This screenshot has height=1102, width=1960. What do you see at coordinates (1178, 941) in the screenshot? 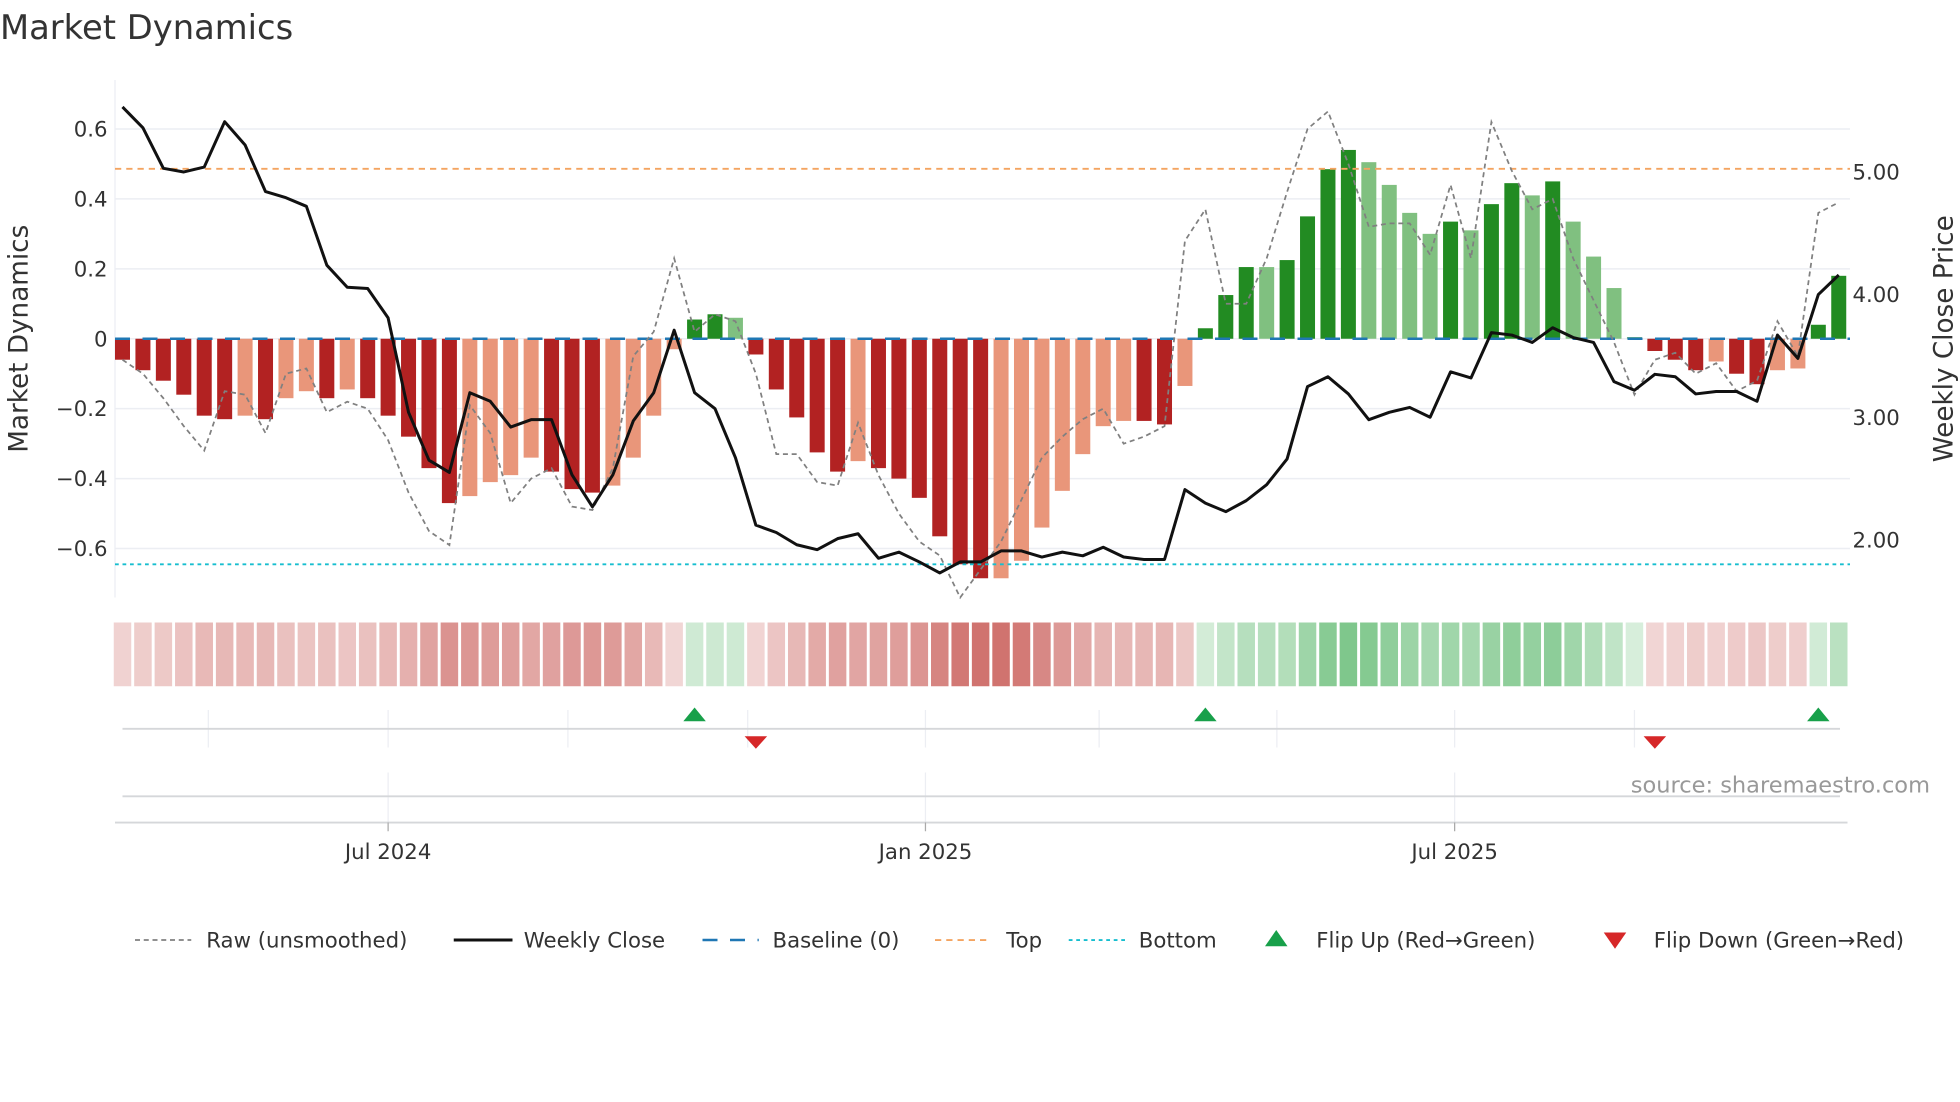
I see `legend-label: Bottom` at bounding box center [1178, 941].